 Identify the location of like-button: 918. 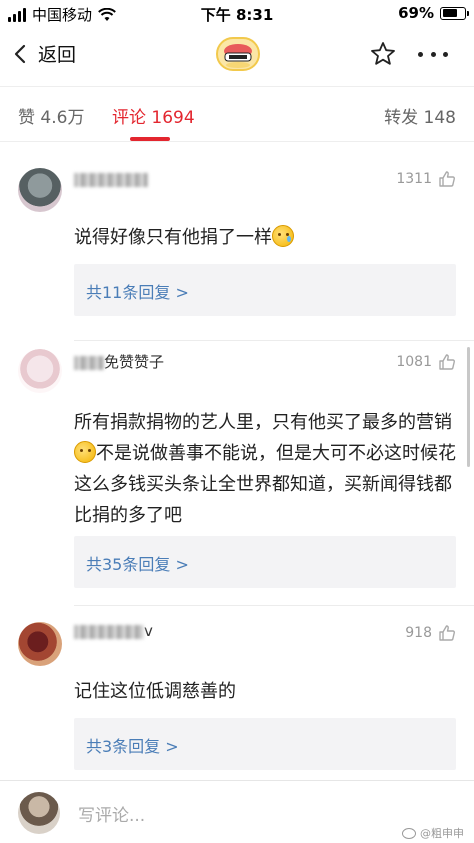
(430, 633).